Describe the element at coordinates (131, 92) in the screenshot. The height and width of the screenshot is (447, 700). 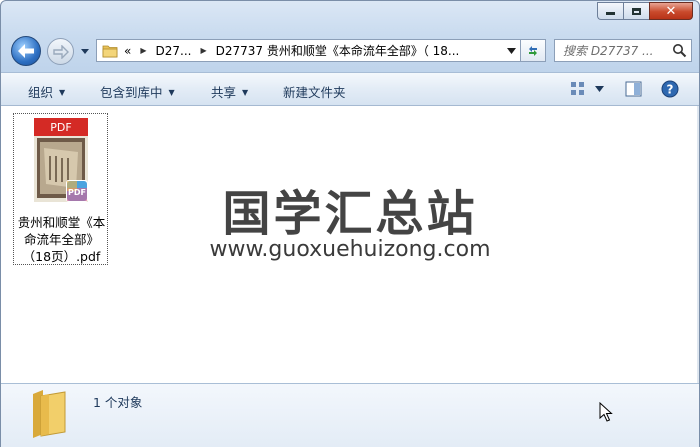
I see `include-in-library-label: 包含到库中` at that location.